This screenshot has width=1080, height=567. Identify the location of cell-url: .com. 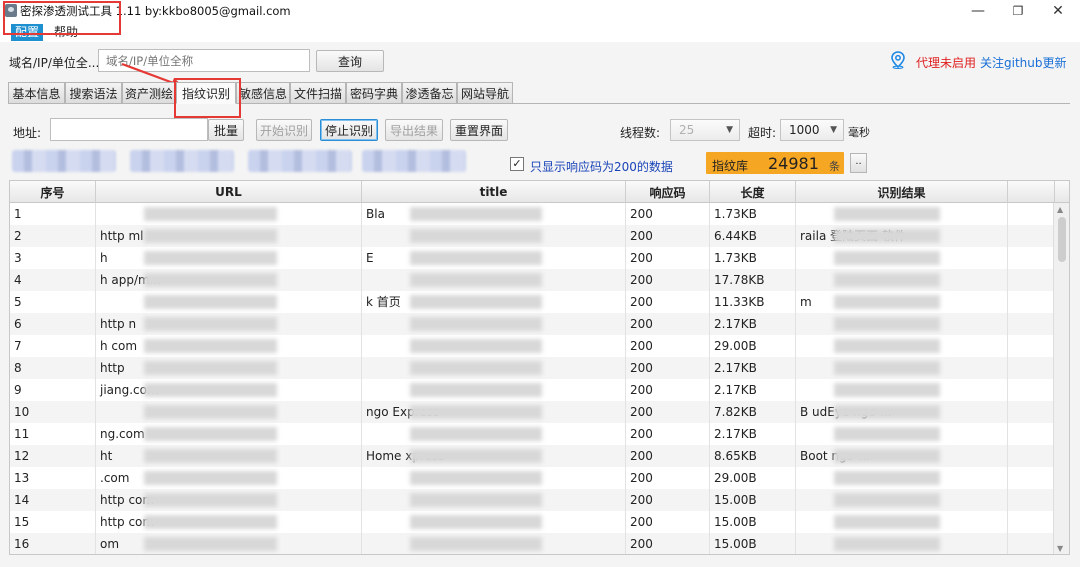
(229, 478).